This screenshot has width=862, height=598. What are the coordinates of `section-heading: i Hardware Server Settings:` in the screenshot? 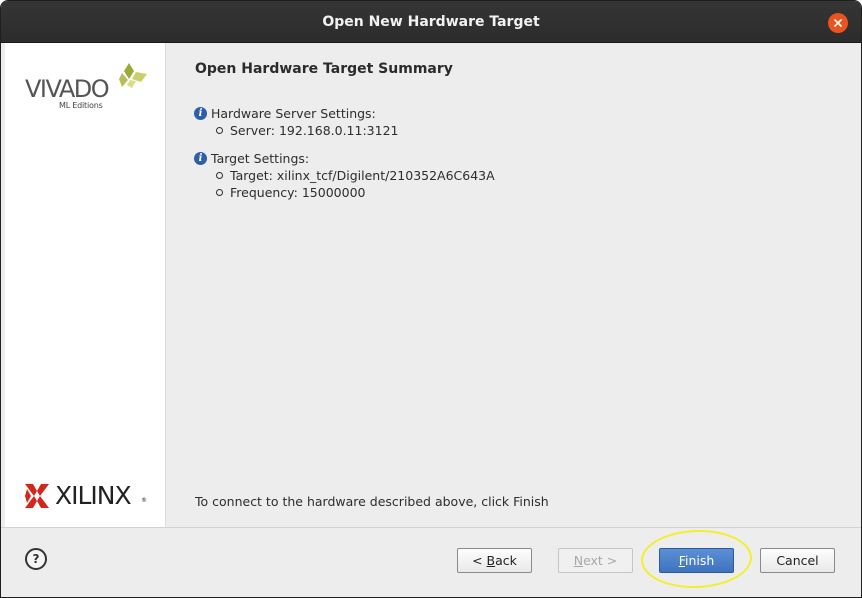 It's located at (296, 113).